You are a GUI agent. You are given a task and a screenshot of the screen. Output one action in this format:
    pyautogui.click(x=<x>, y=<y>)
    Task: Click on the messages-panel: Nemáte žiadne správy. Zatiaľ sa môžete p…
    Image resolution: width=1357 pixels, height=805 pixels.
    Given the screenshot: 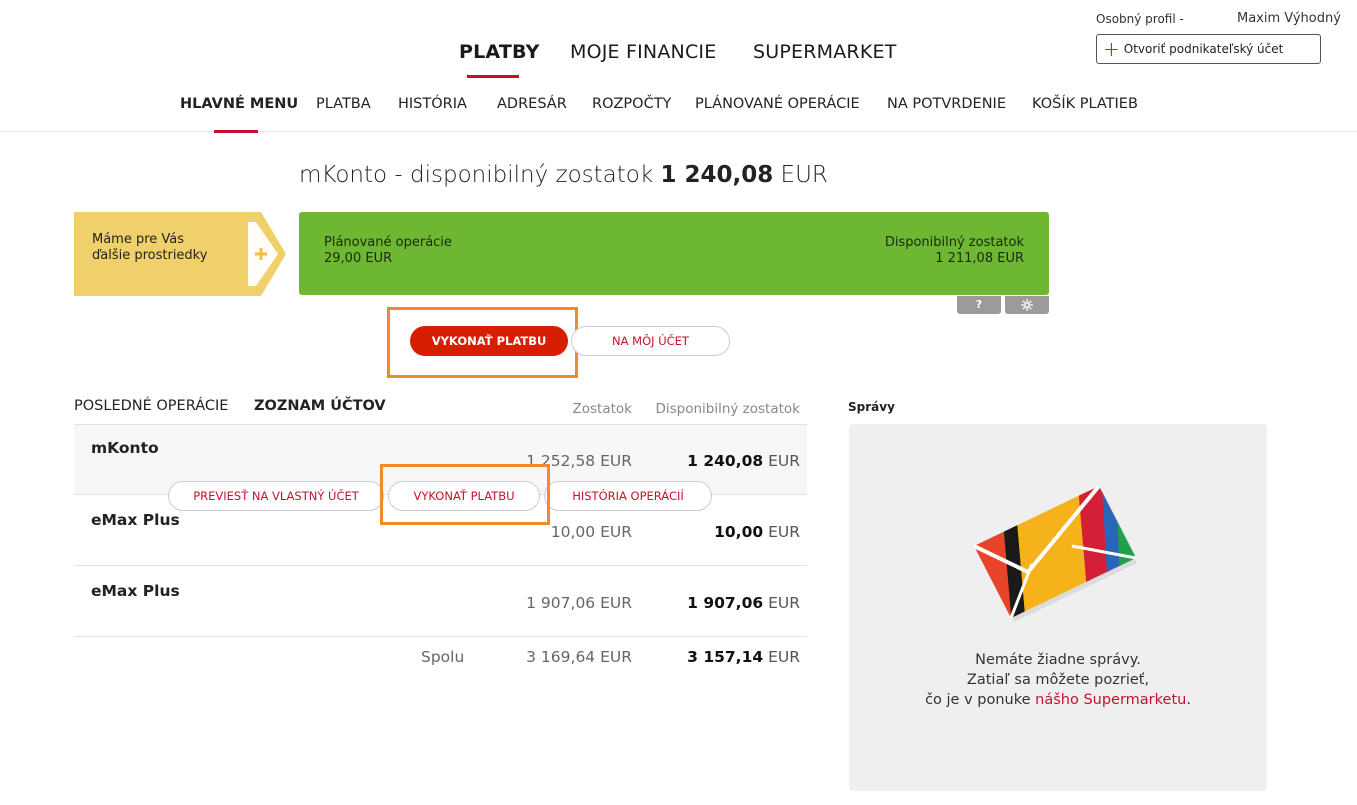 What is the action you would take?
    pyautogui.click(x=1058, y=607)
    